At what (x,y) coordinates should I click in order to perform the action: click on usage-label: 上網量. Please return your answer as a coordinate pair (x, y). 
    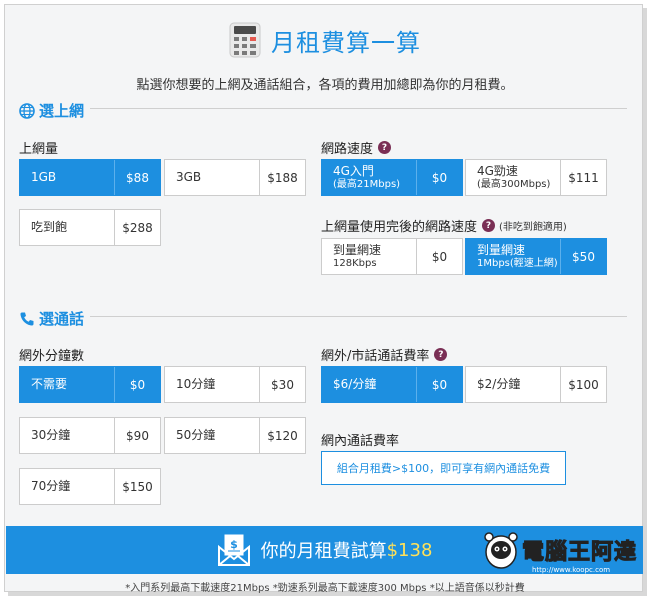
    Looking at the image, I should click on (39, 149).